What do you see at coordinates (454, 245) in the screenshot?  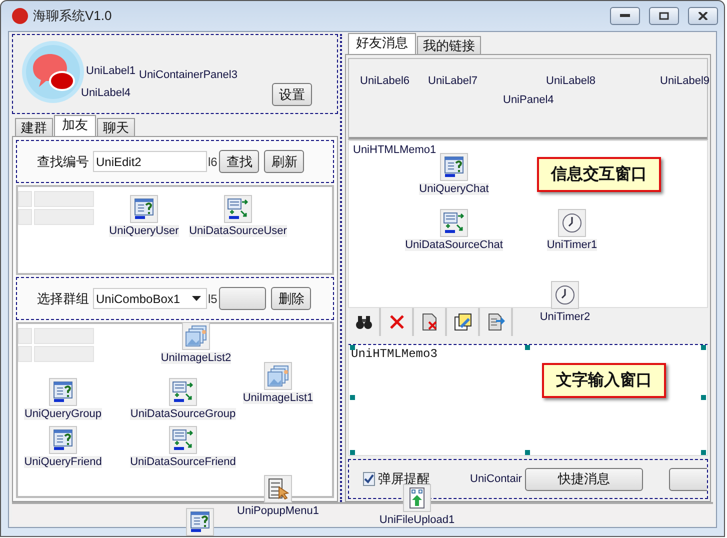 I see `component-label: UniDataSourceChat` at bounding box center [454, 245].